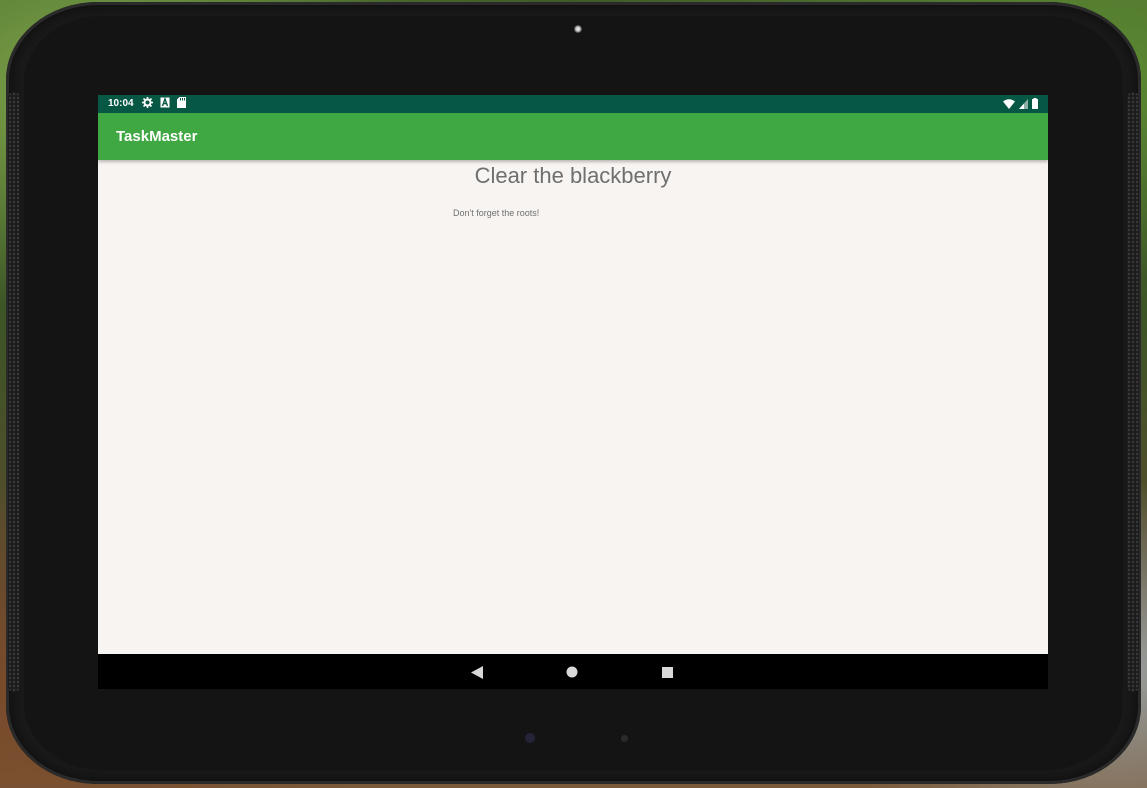 The width and height of the screenshot is (1147, 788). I want to click on status-bar: 10:04, so click(573, 104).